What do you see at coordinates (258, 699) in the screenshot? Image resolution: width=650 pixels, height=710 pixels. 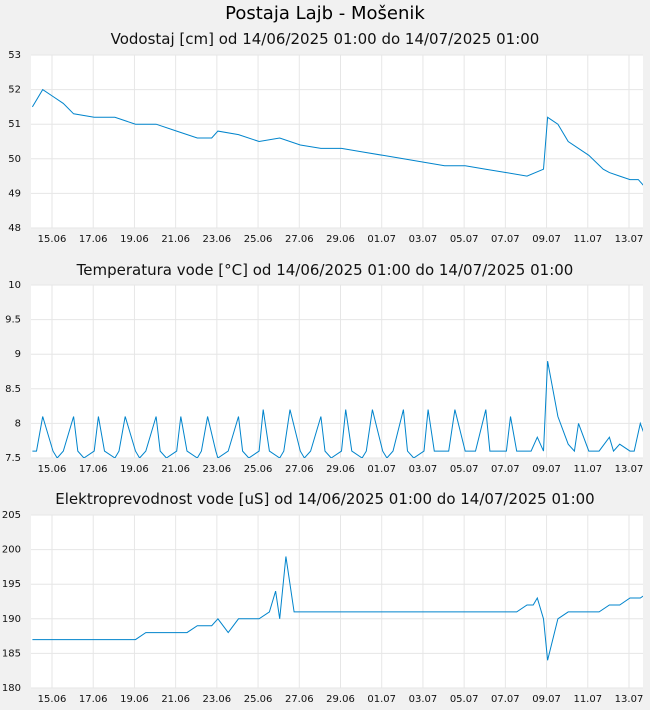 I see `conductivity-x-tick-label: 25.06` at bounding box center [258, 699].